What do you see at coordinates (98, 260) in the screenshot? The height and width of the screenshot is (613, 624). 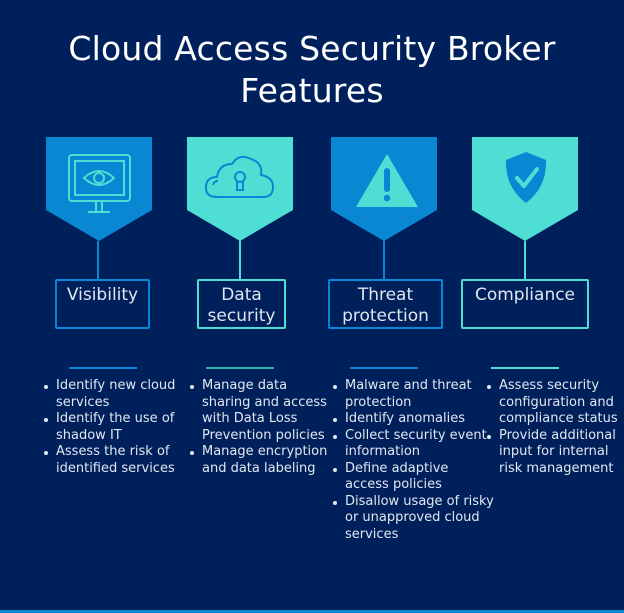 I see `visibility-connector` at bounding box center [98, 260].